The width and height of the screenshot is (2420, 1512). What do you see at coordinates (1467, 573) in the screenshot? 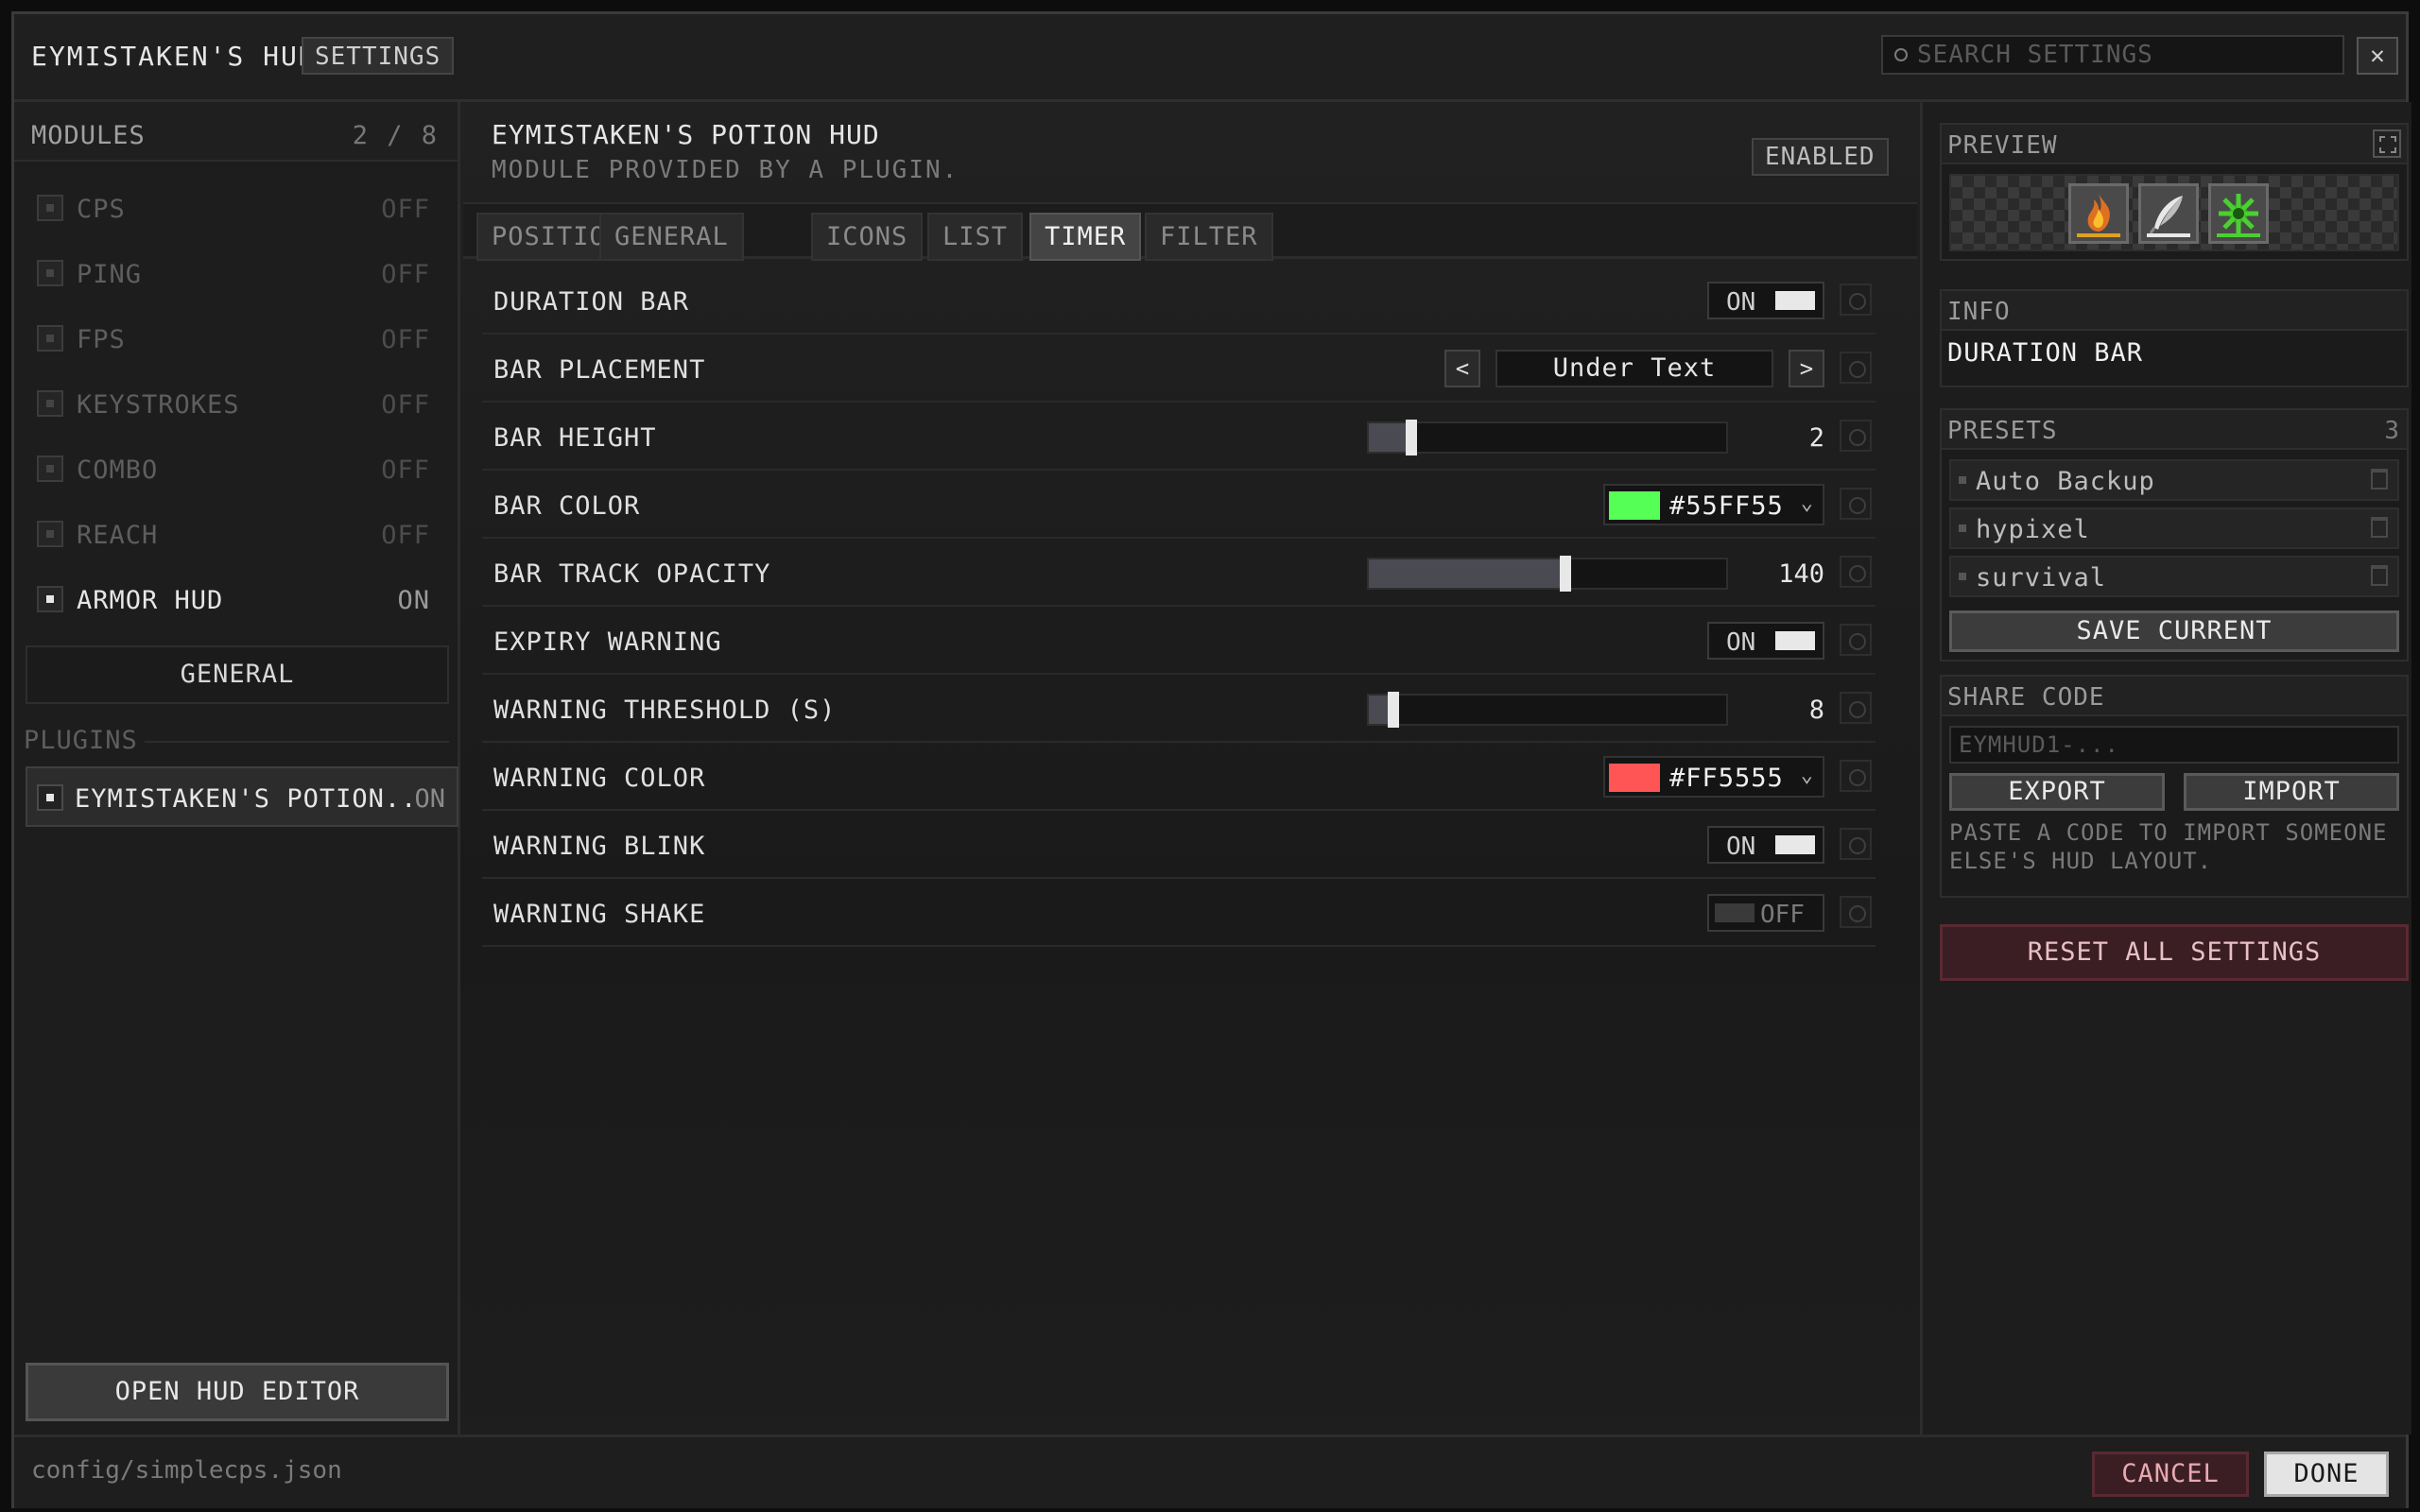
I see `slider-fill` at bounding box center [1467, 573].